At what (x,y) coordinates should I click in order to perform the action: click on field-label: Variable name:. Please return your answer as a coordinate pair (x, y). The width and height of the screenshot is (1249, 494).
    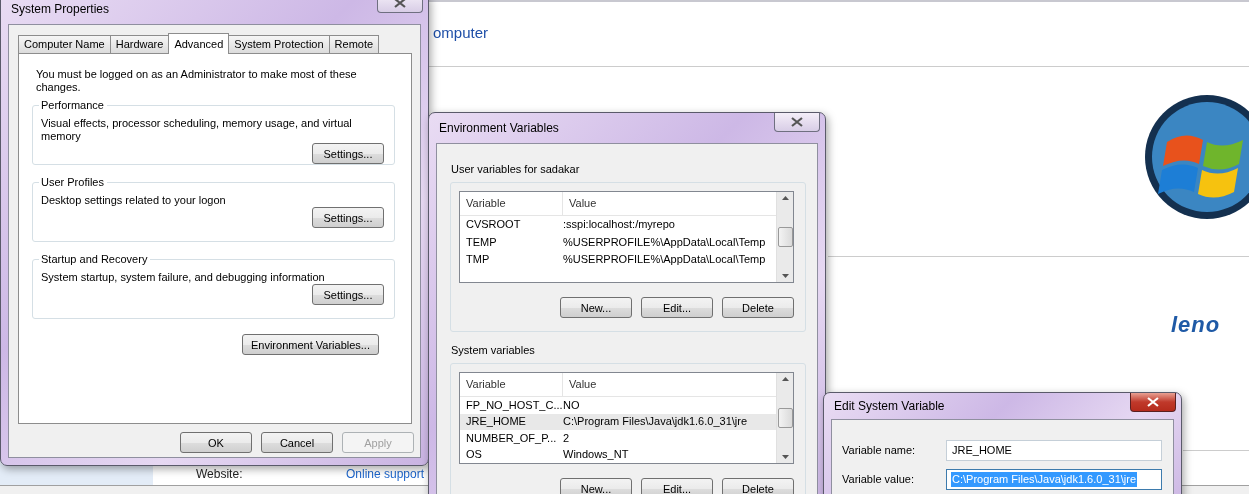
    Looking at the image, I should click on (879, 450).